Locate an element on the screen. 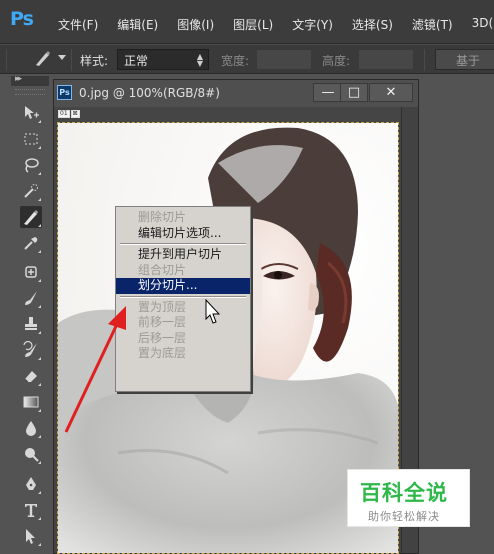  watermark-subtitle: 助你轻松解决 is located at coordinates (404, 516).